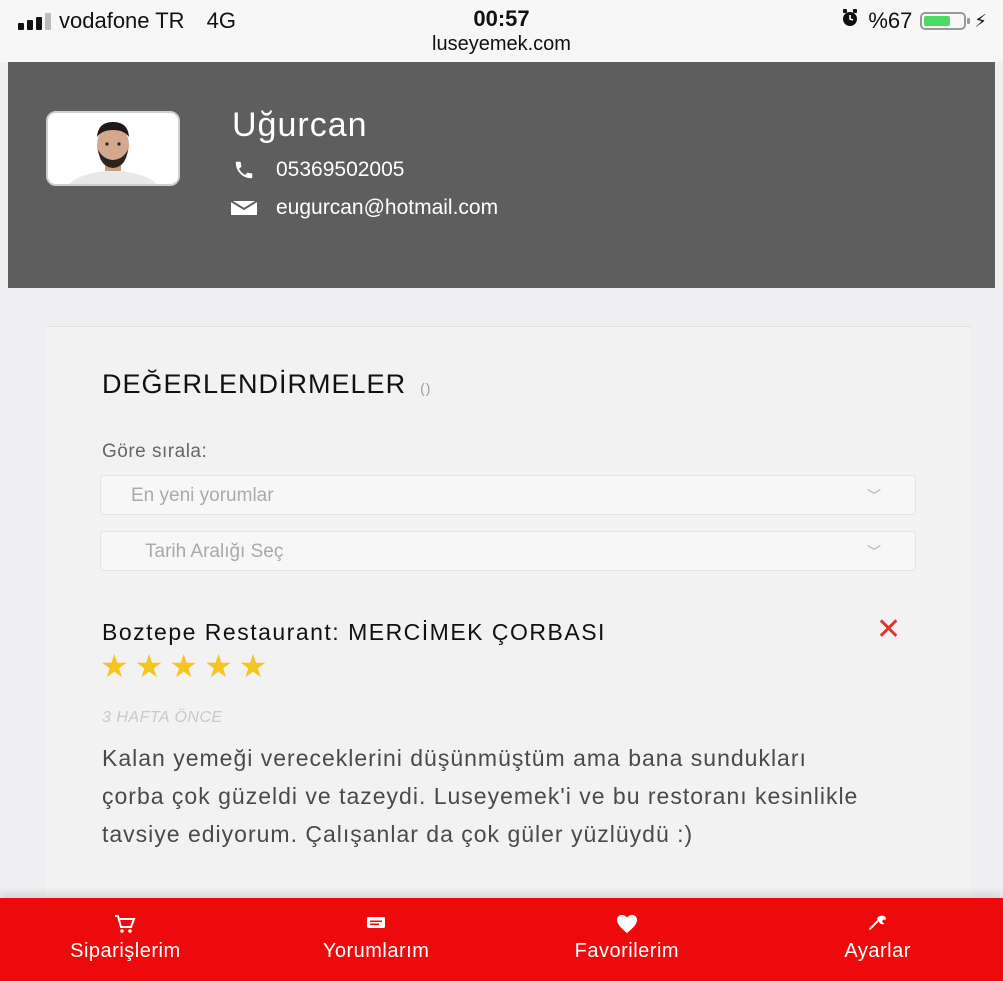 This screenshot has width=1003, height=981. What do you see at coordinates (387, 207) in the screenshot?
I see `profile-email: eugurcan@hotmail.com` at bounding box center [387, 207].